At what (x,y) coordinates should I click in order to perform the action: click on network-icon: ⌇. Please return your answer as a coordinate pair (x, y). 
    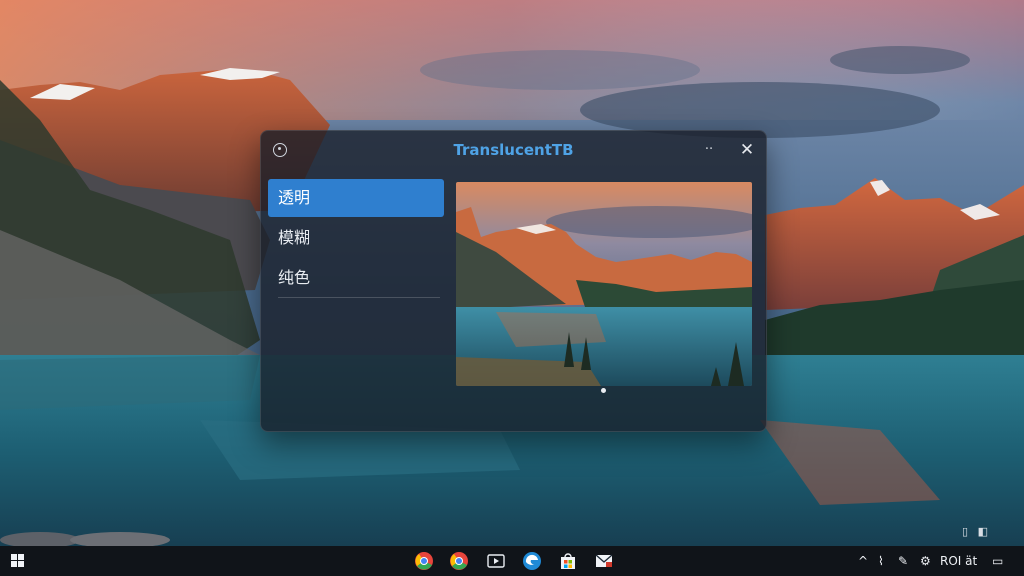
    Looking at the image, I should click on (881, 561).